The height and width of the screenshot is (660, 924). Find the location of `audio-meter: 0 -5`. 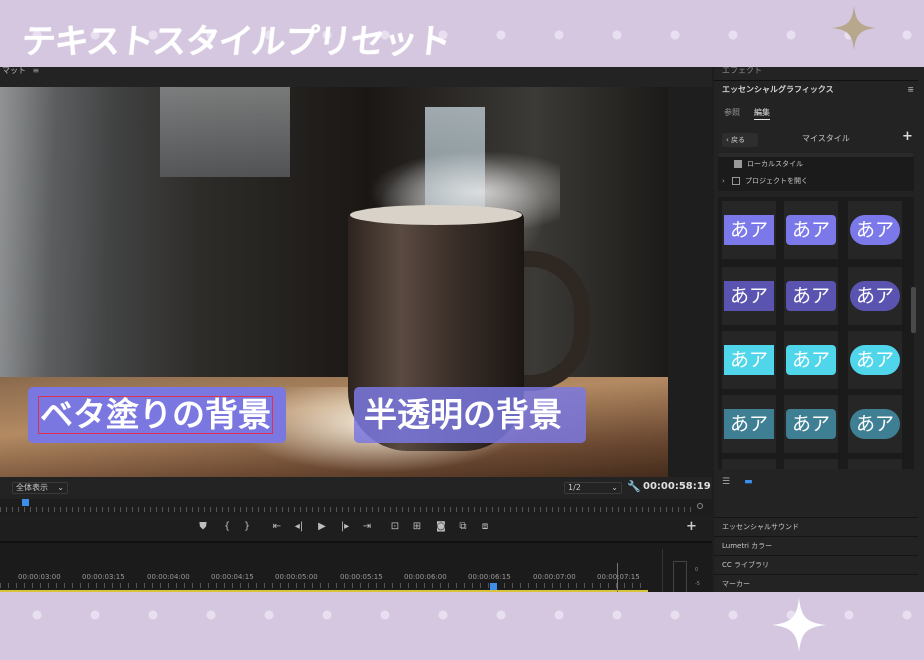

audio-meter: 0 -5 is located at coordinates (685, 570).